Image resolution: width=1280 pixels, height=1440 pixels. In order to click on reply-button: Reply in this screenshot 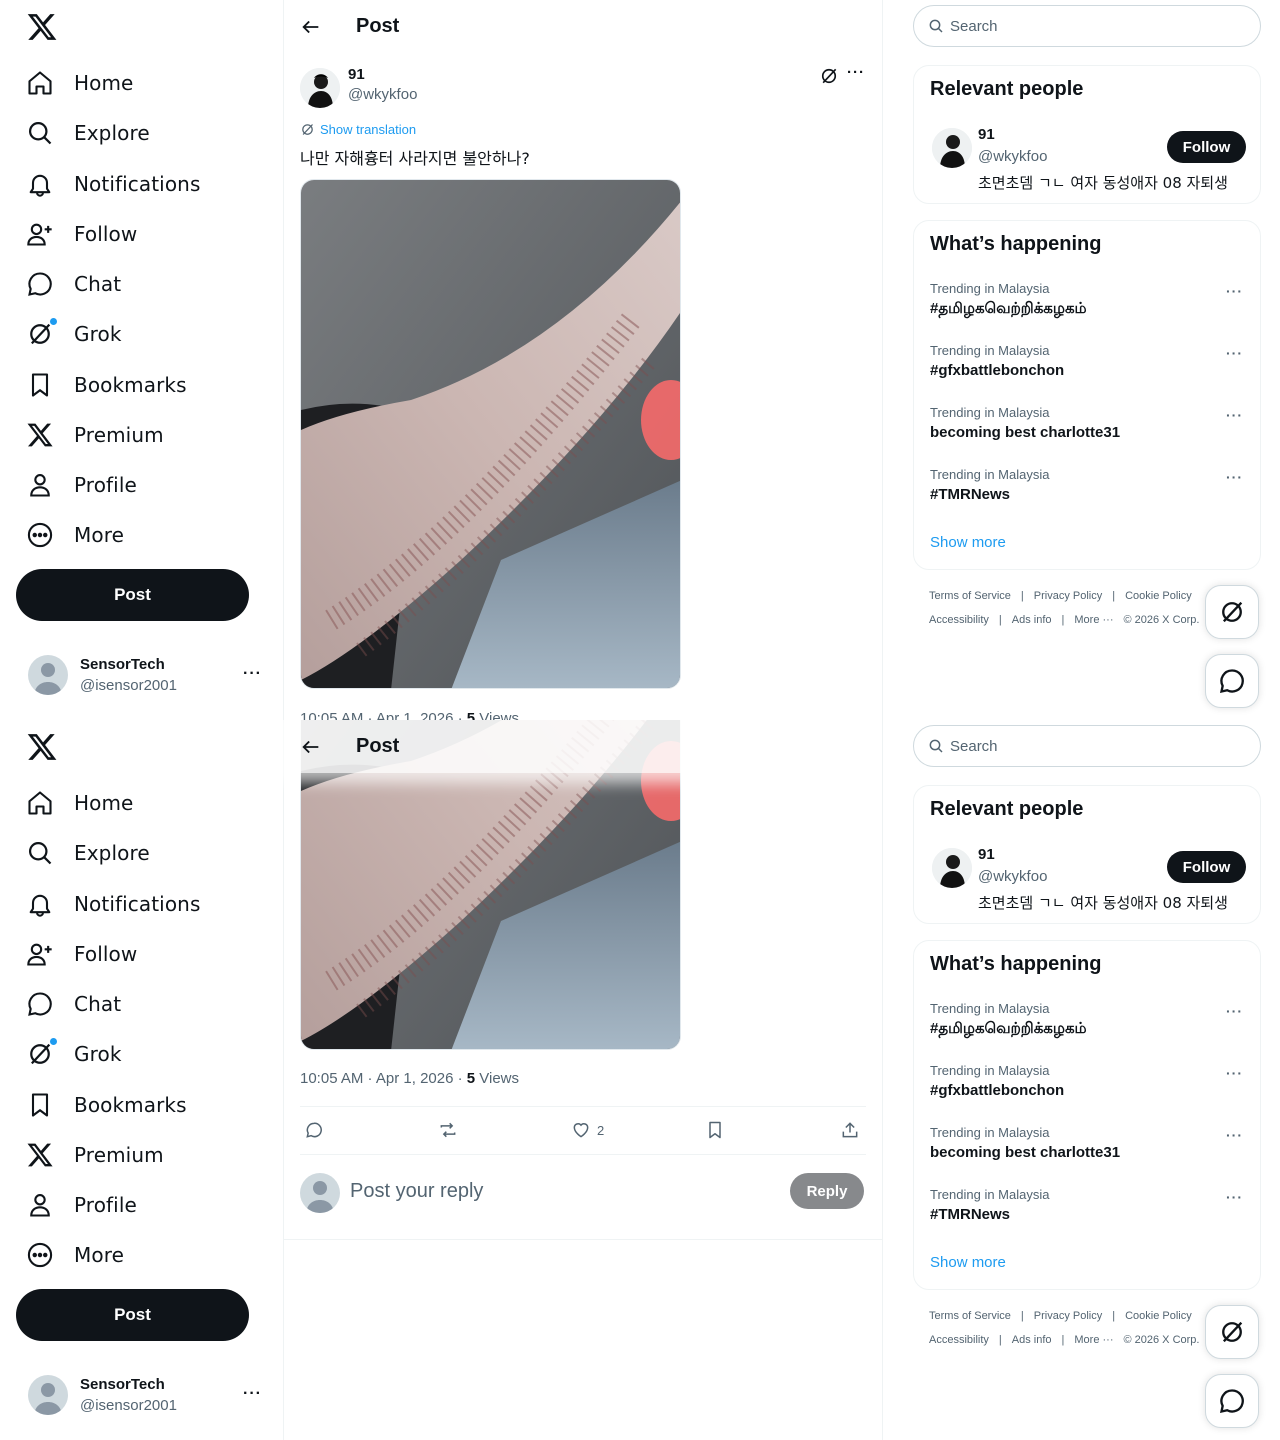, I will do `click(827, 1191)`.